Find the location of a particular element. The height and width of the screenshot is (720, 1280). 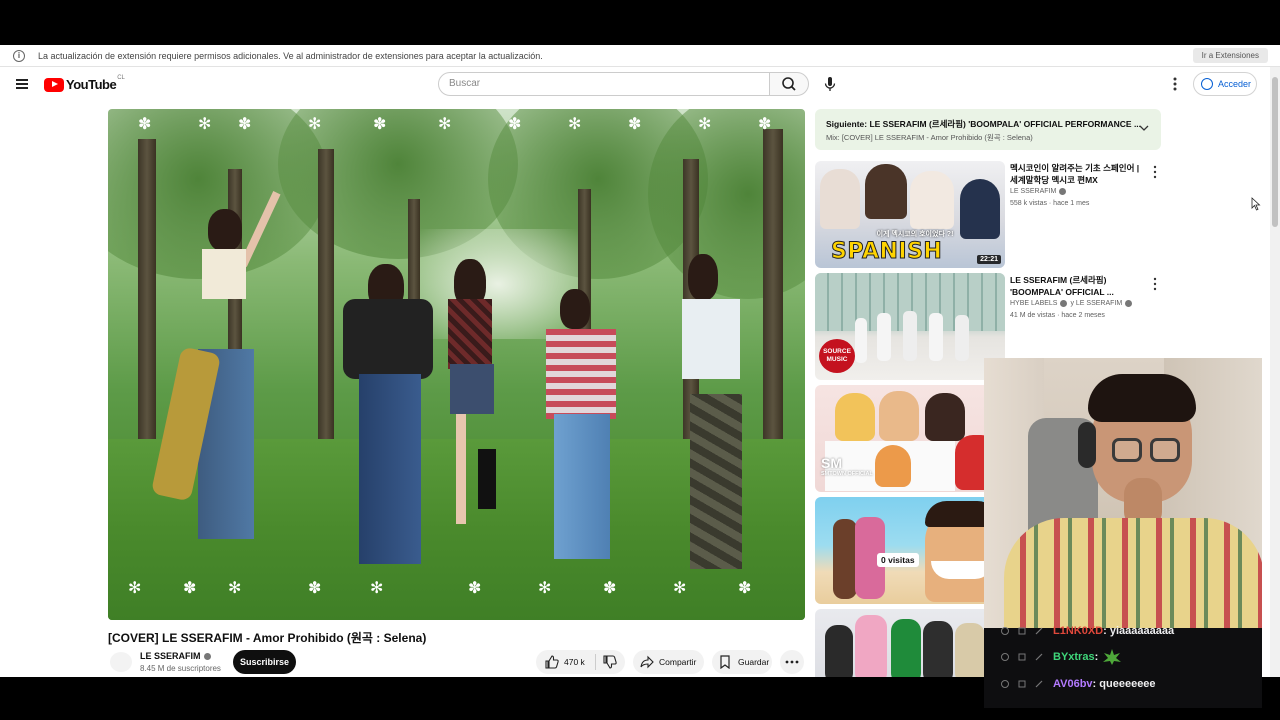

chat-message: BYxtras: is located at coordinates (1053, 657).